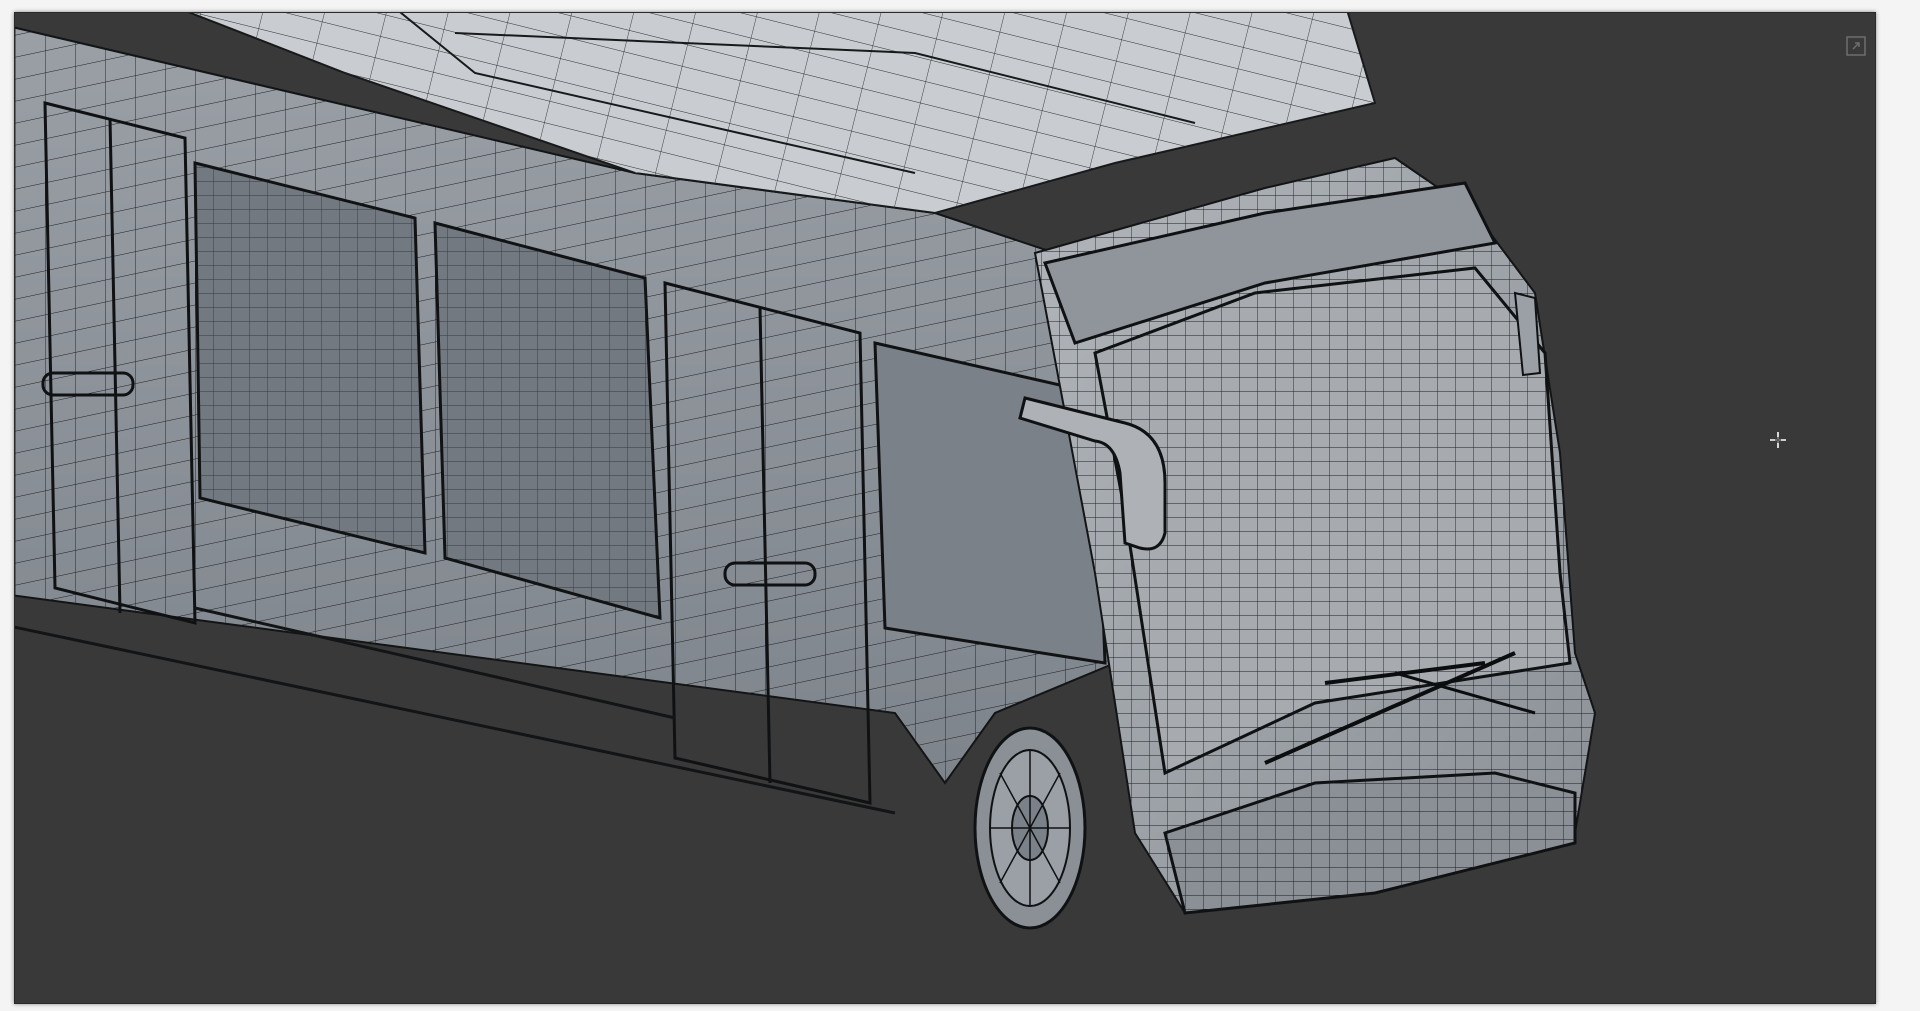  I want to click on front-wheel, so click(1030, 828).